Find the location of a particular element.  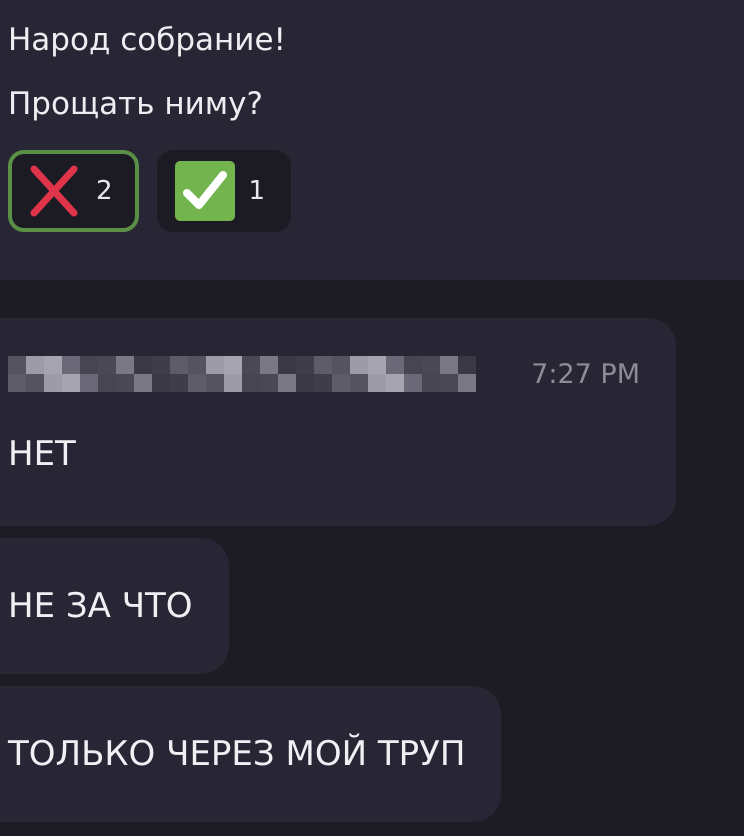

reaction-button: 1 is located at coordinates (224, 191).